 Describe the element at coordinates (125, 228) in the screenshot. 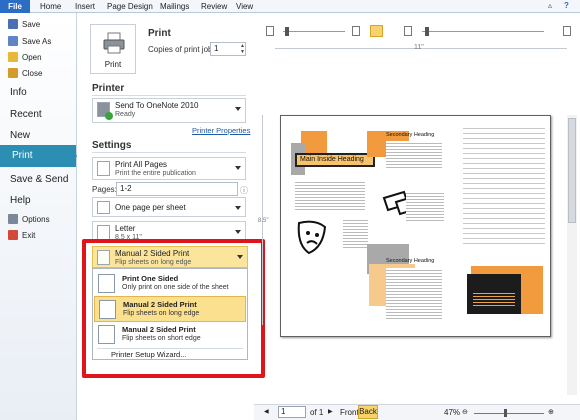

I see `paper-title: Letter` at that location.